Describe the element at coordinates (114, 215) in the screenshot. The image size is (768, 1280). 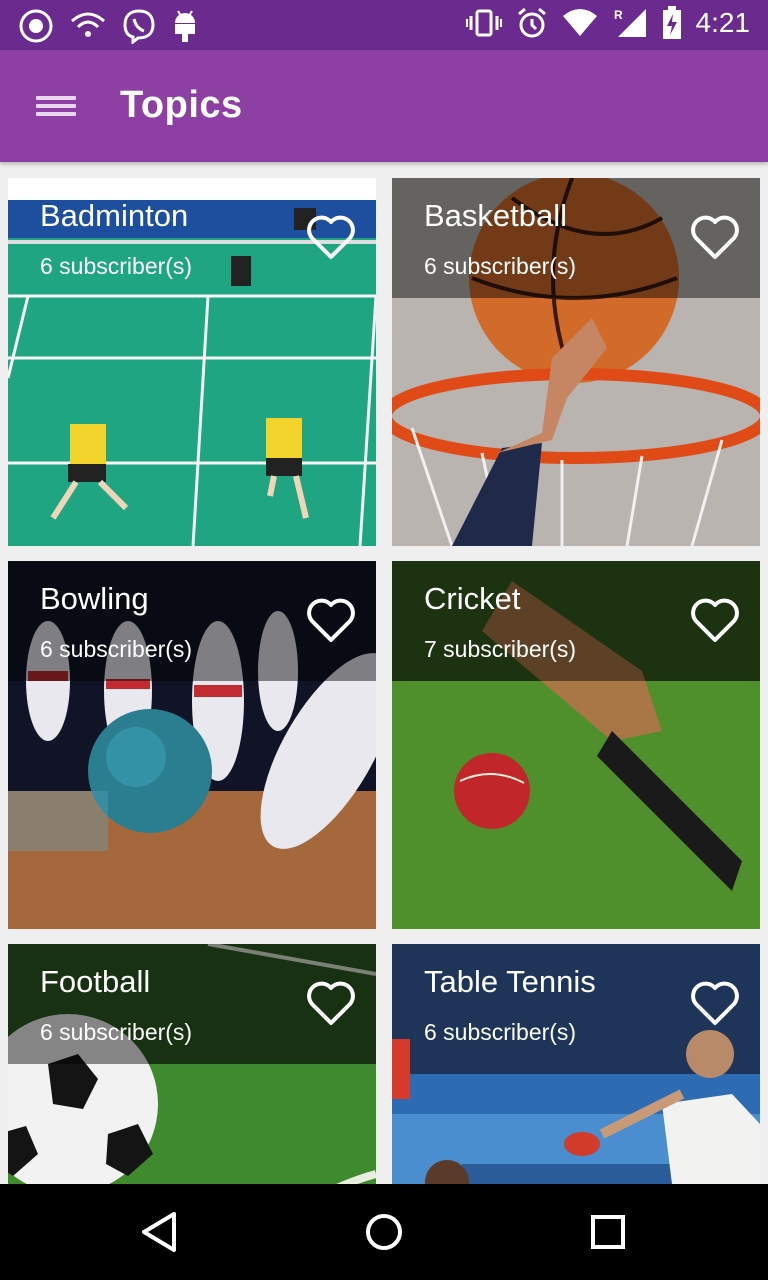
I see `topic-title: Badminton` at that location.